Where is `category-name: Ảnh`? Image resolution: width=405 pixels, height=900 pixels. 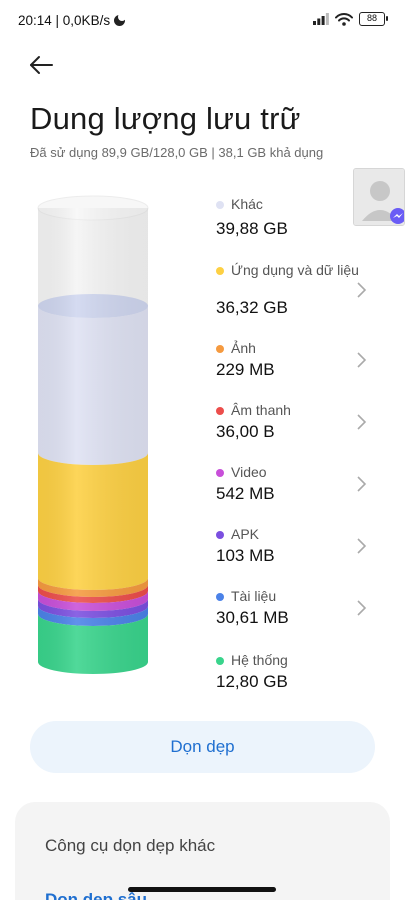 category-name: Ảnh is located at coordinates (243, 348).